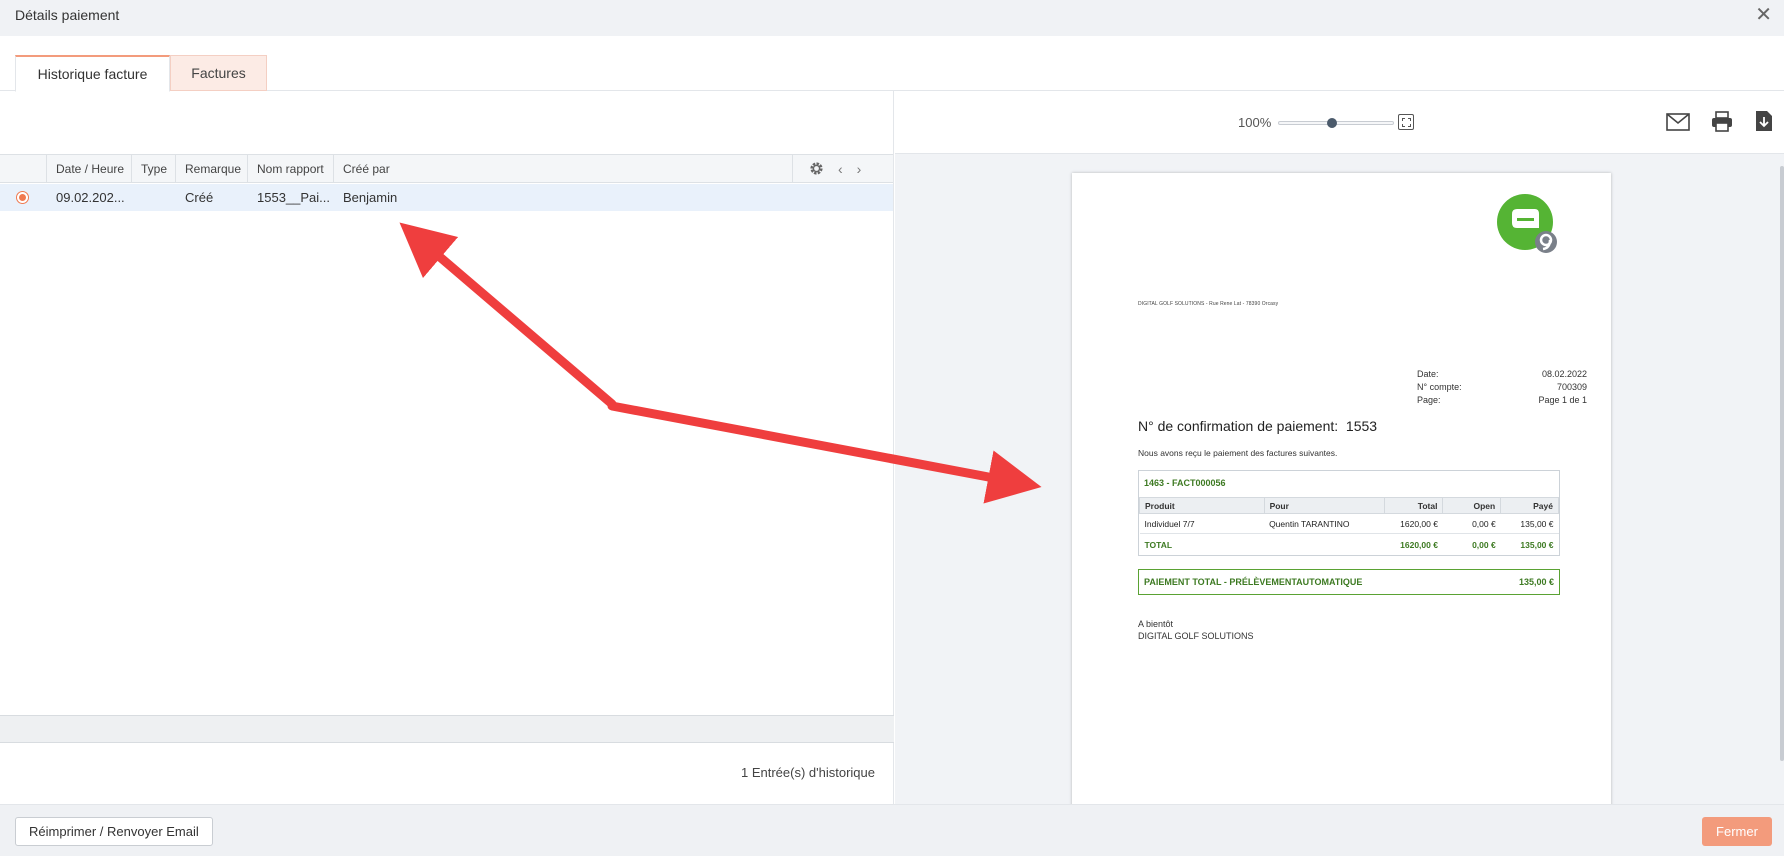 The width and height of the screenshot is (1784, 856). I want to click on zoom-slider, so click(1336, 123).